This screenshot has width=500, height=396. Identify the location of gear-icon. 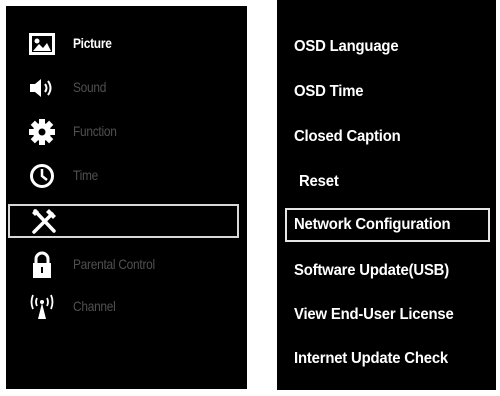
(42, 132).